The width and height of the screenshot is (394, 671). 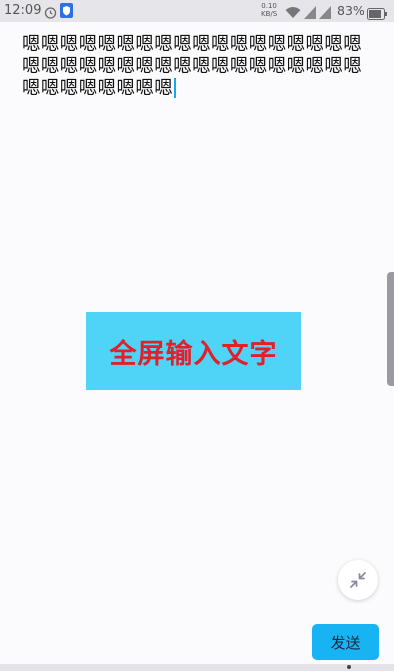 What do you see at coordinates (23, 10) in the screenshot?
I see `status-time: 12:09` at bounding box center [23, 10].